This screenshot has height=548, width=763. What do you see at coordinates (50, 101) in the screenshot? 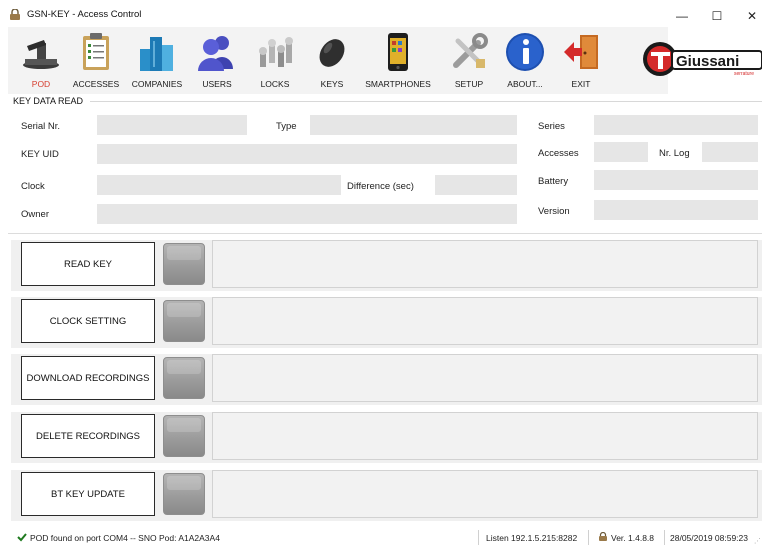
I see `section-title: KEY DATA READ` at bounding box center [50, 101].